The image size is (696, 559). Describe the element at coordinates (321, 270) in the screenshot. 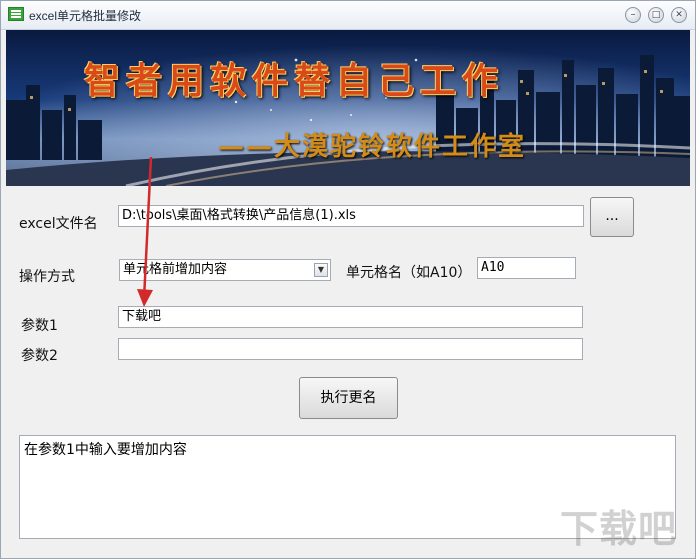

I see `chevron-down-icon: ▼` at that location.